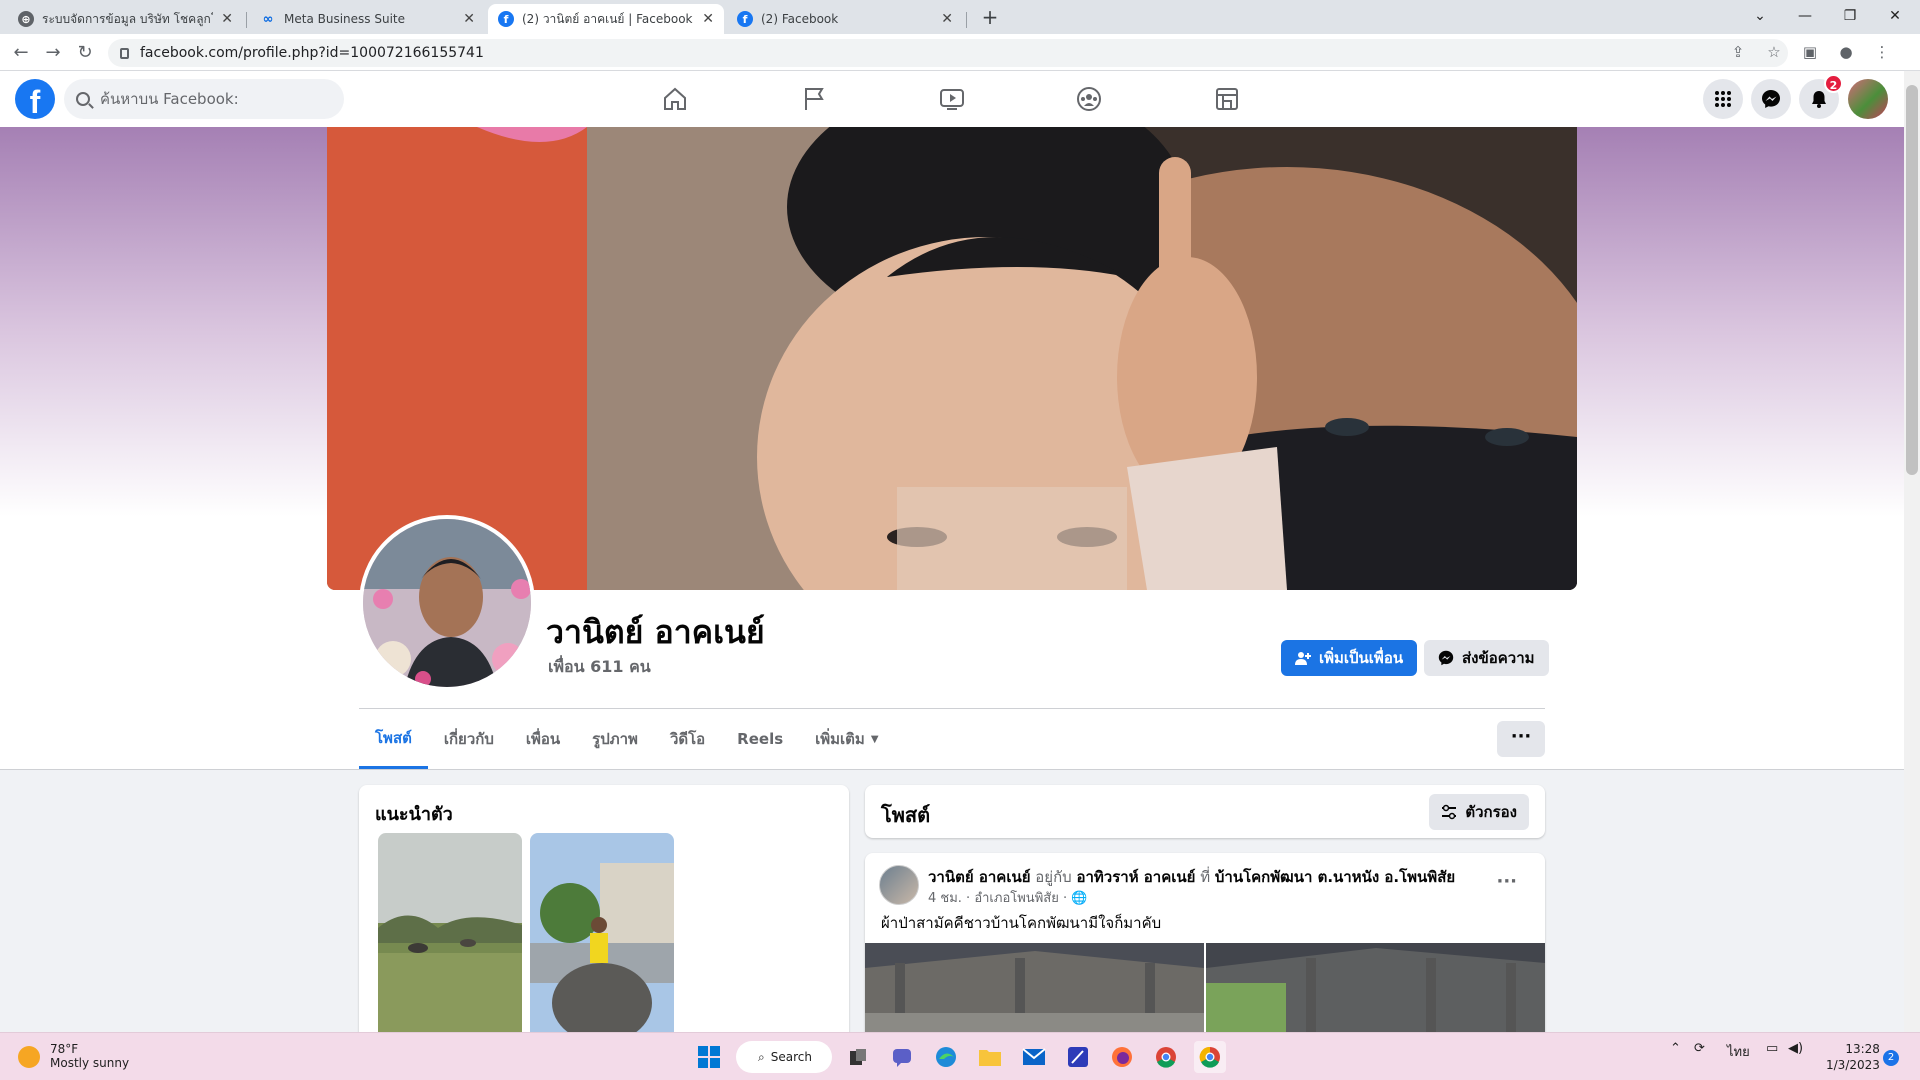 This screenshot has height=1080, width=1920. I want to click on file-explorer-button, so click(990, 1057).